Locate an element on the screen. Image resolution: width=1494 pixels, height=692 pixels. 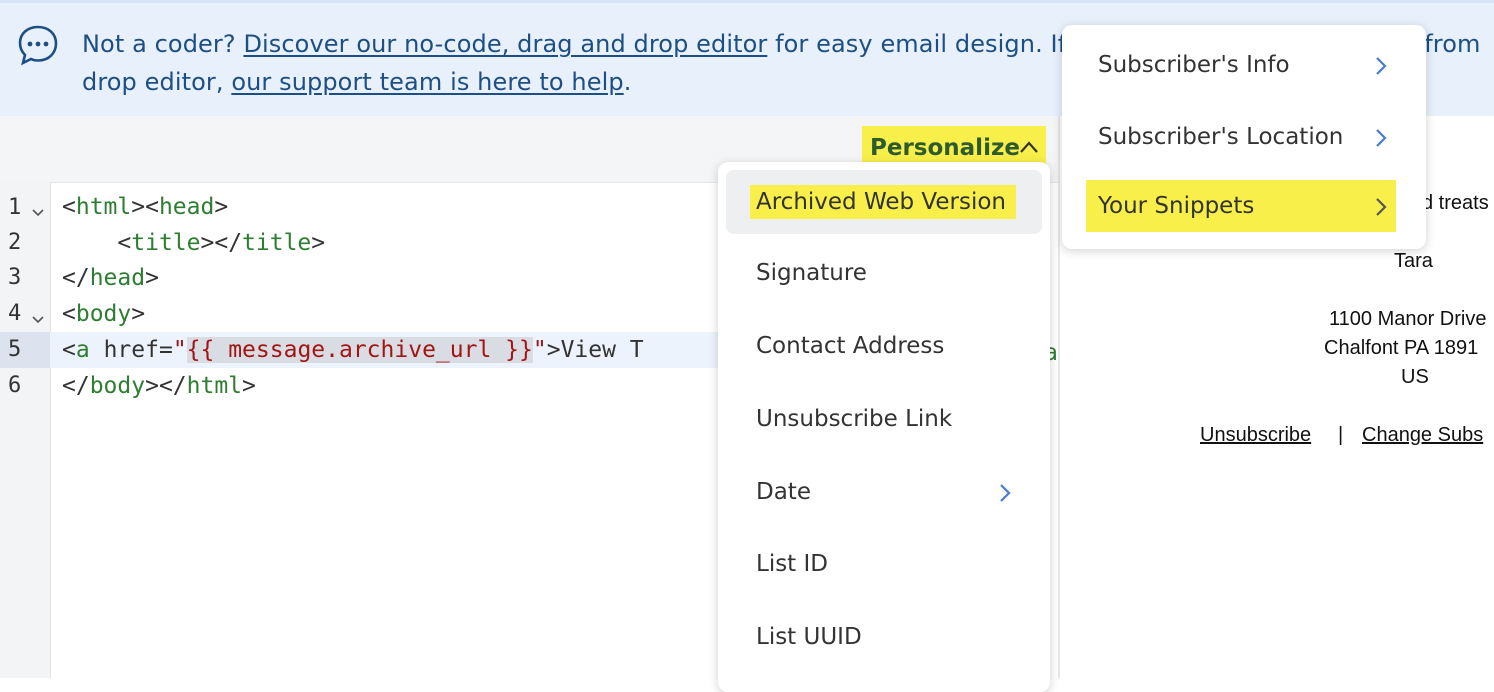
line-number: 5 is located at coordinates (18, 350).